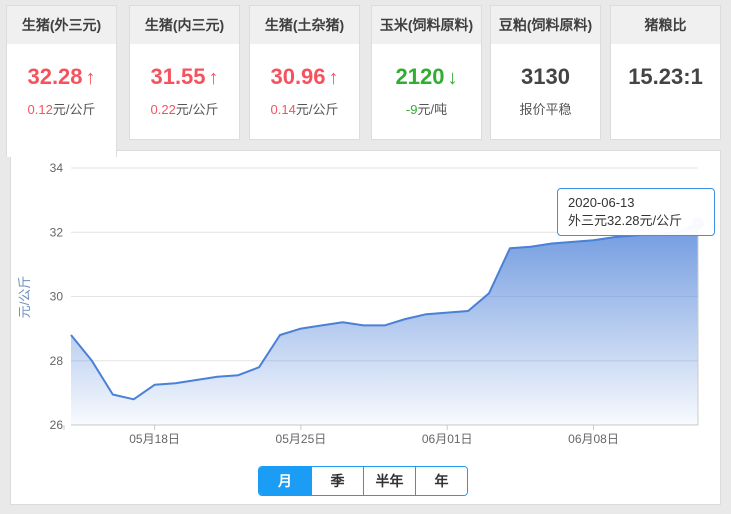 This screenshot has height=514, width=731. Describe the element at coordinates (184, 76) in the screenshot. I see `card-value: 31.55 ↑` at that location.